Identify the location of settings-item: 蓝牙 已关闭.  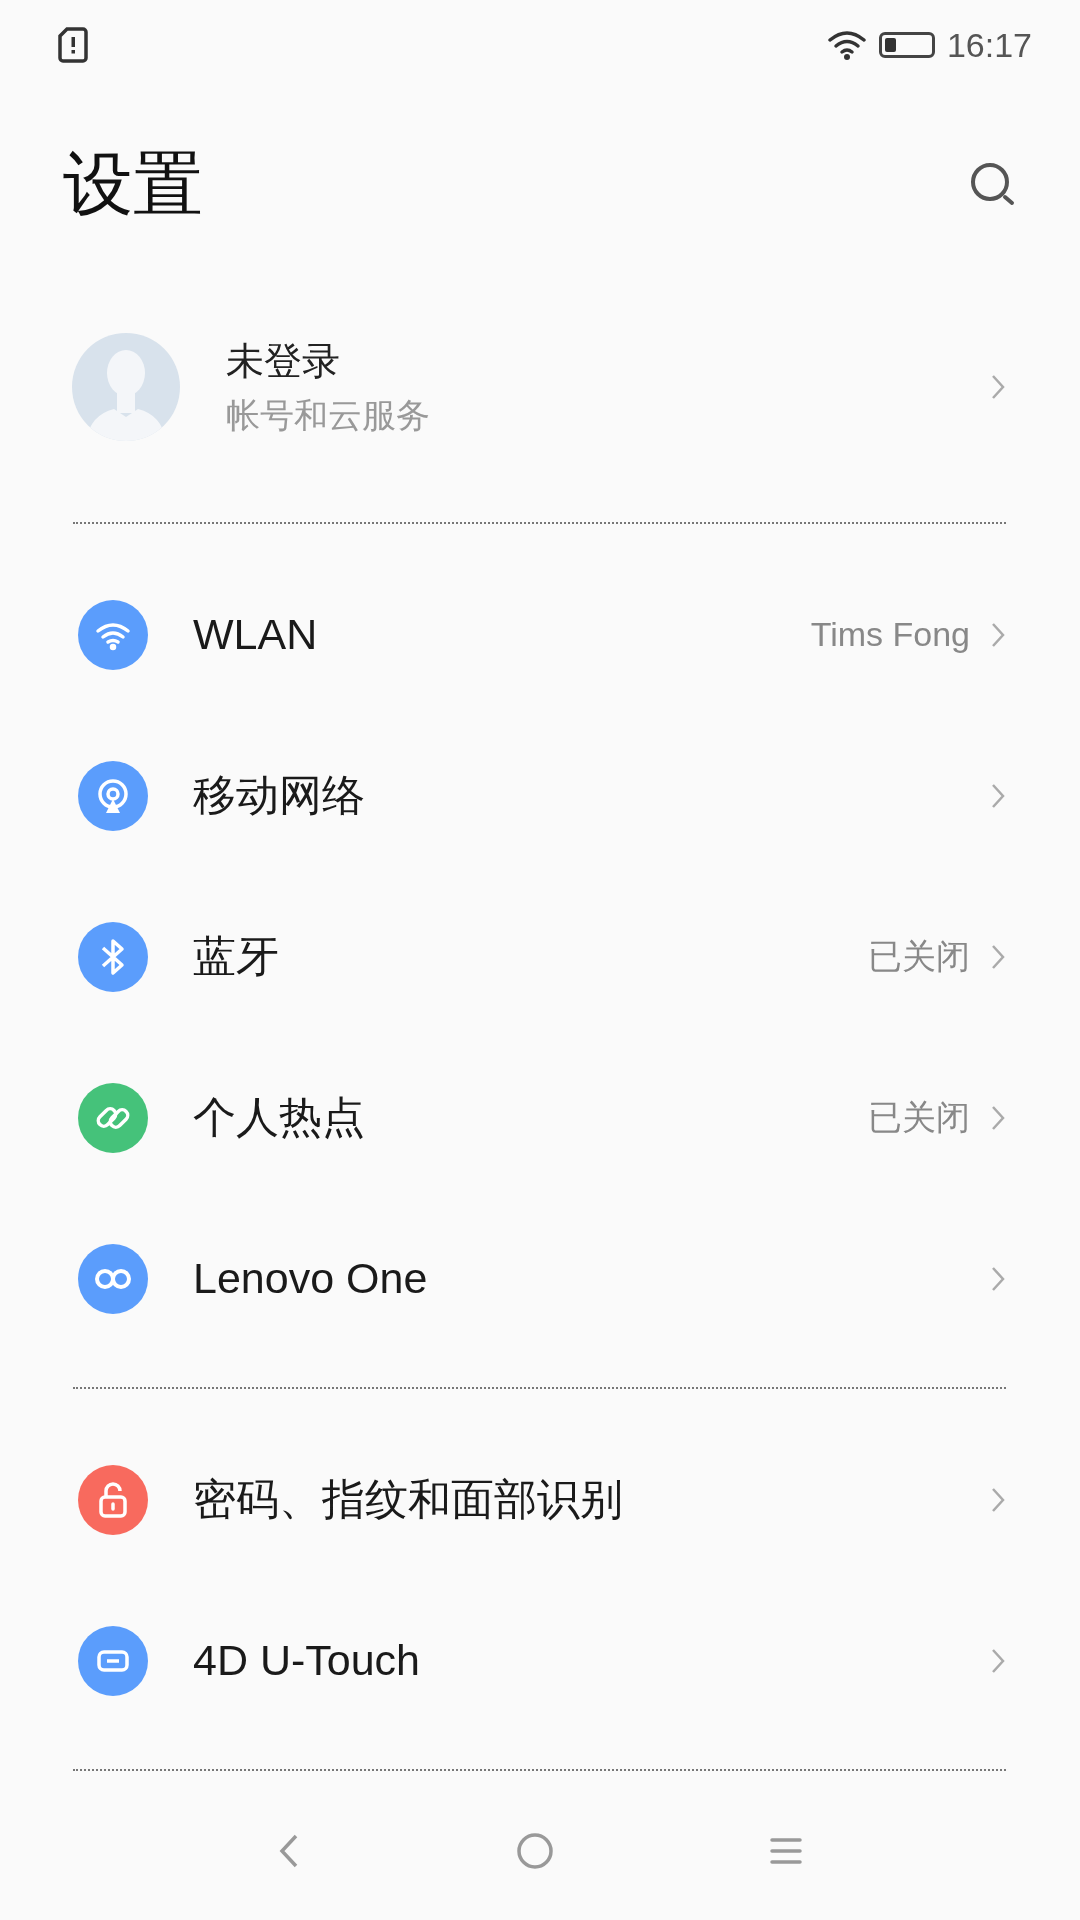
(540, 956).